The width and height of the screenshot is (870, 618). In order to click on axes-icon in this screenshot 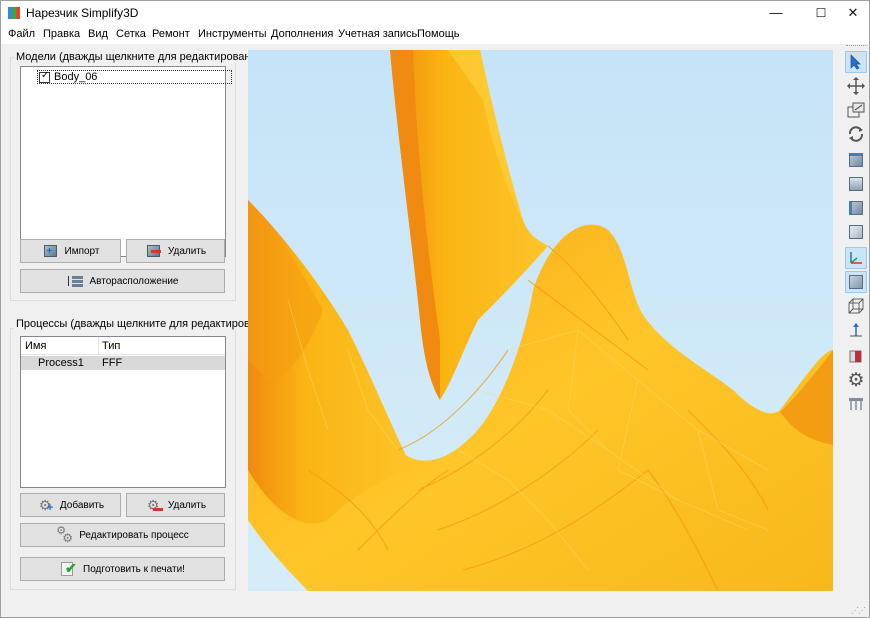, I will do `click(856, 258)`.